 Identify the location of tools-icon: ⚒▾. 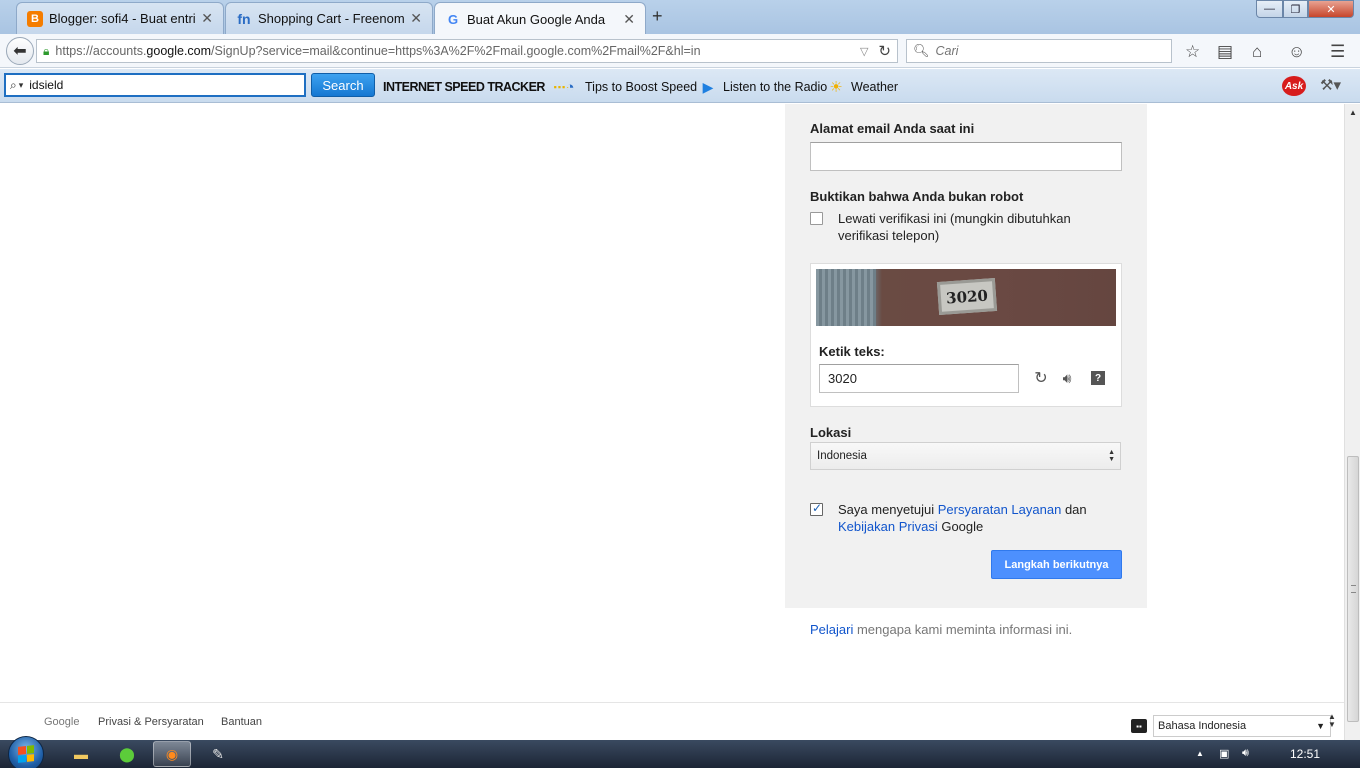
(1330, 85).